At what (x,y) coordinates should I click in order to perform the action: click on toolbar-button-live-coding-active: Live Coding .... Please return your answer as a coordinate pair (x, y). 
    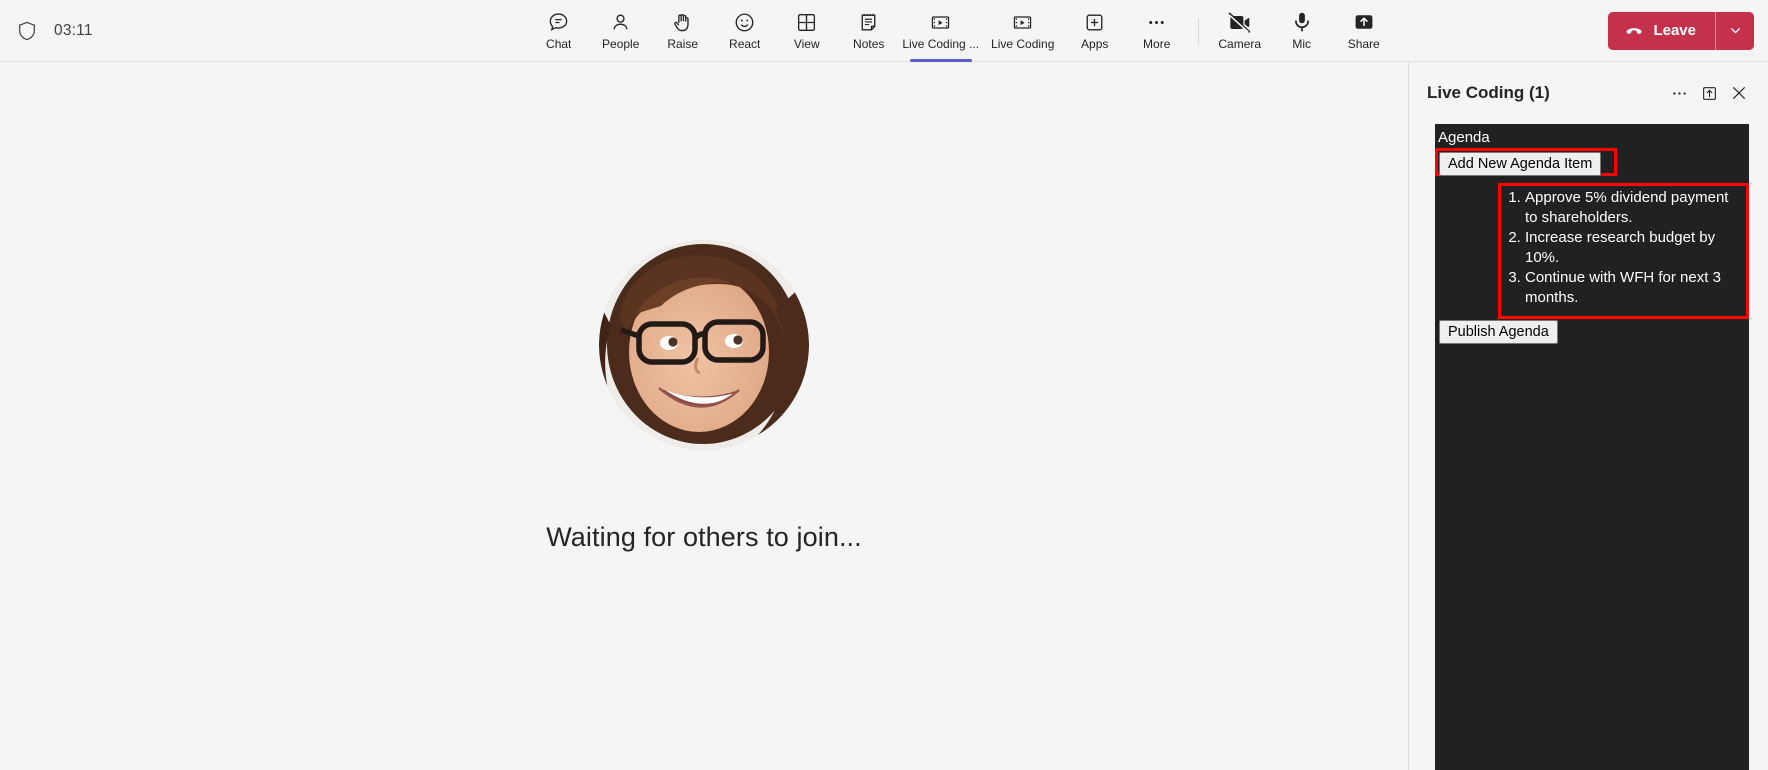
    Looking at the image, I should click on (941, 32).